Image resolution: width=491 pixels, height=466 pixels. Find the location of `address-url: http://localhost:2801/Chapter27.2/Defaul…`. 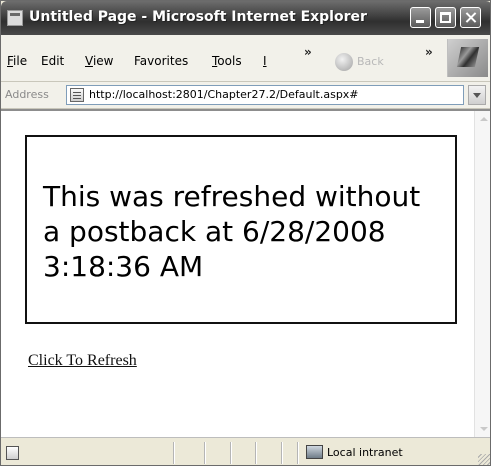

address-url: http://localhost:2801/Chapter27.2/Defaul… is located at coordinates (224, 94).